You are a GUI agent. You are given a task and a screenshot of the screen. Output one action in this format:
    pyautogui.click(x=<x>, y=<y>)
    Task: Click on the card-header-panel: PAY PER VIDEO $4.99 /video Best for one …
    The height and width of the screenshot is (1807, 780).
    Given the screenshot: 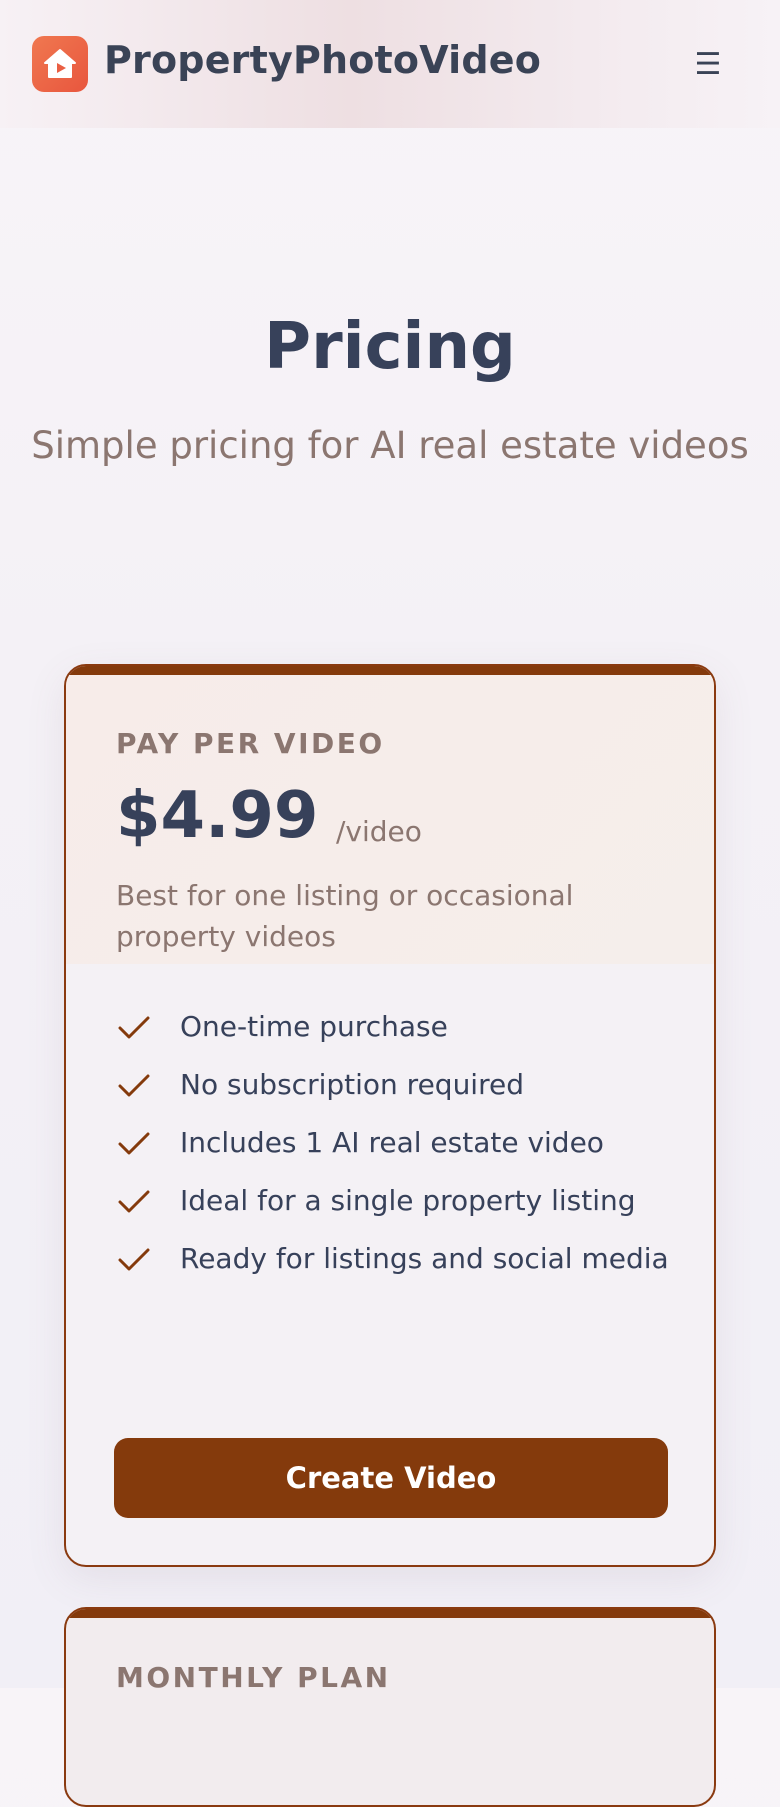 What is the action you would take?
    pyautogui.click(x=390, y=819)
    